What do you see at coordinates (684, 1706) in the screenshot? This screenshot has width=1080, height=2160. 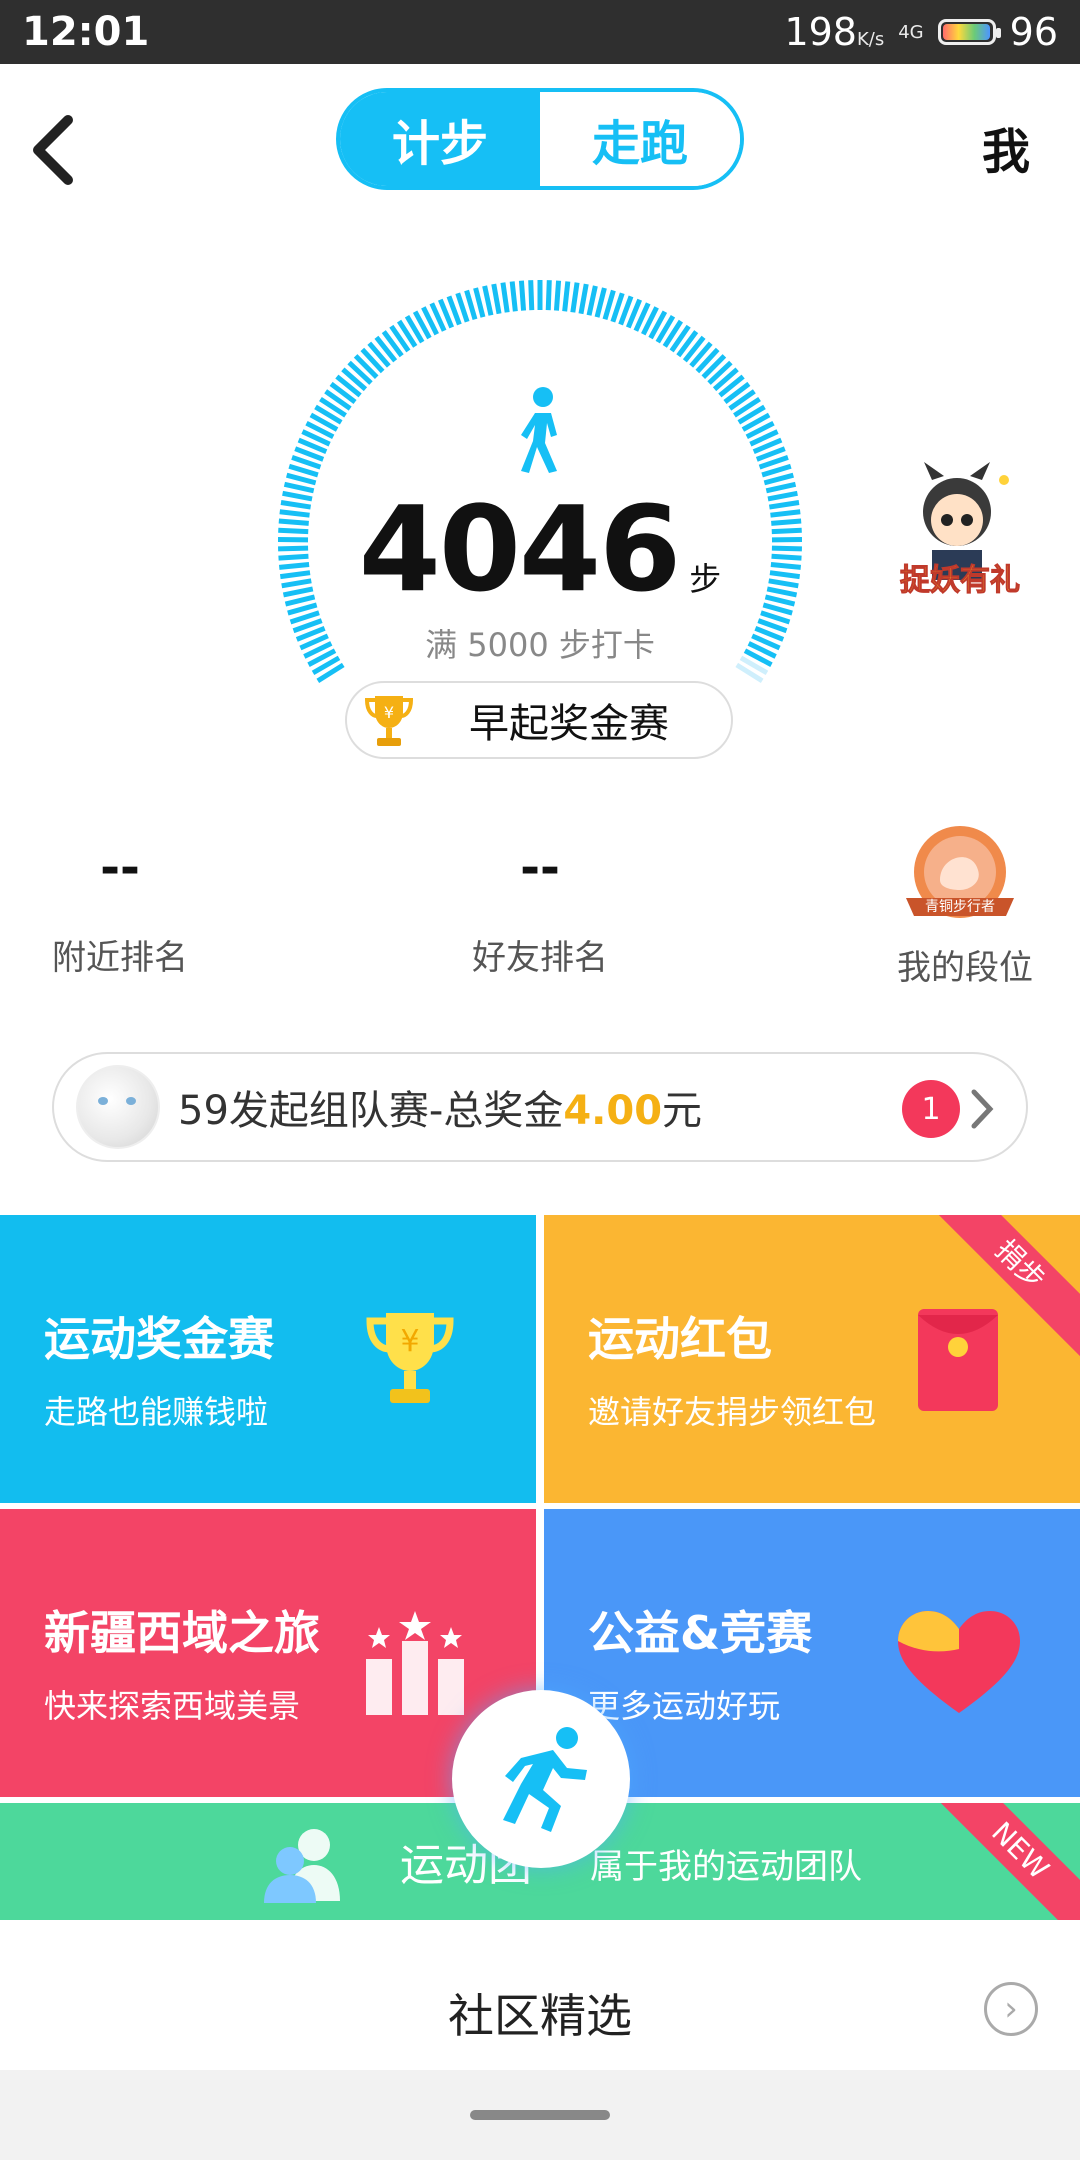 I see `tile-subtitle: 更多运动好玩` at bounding box center [684, 1706].